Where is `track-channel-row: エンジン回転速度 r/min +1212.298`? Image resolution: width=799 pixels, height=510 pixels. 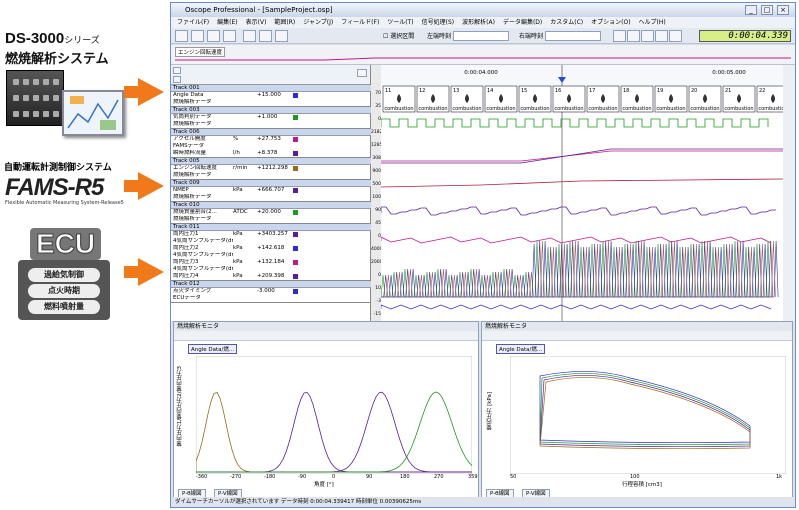
track-channel-row: エンジン回転速度 r/min +1212.298 is located at coordinates (271, 168).